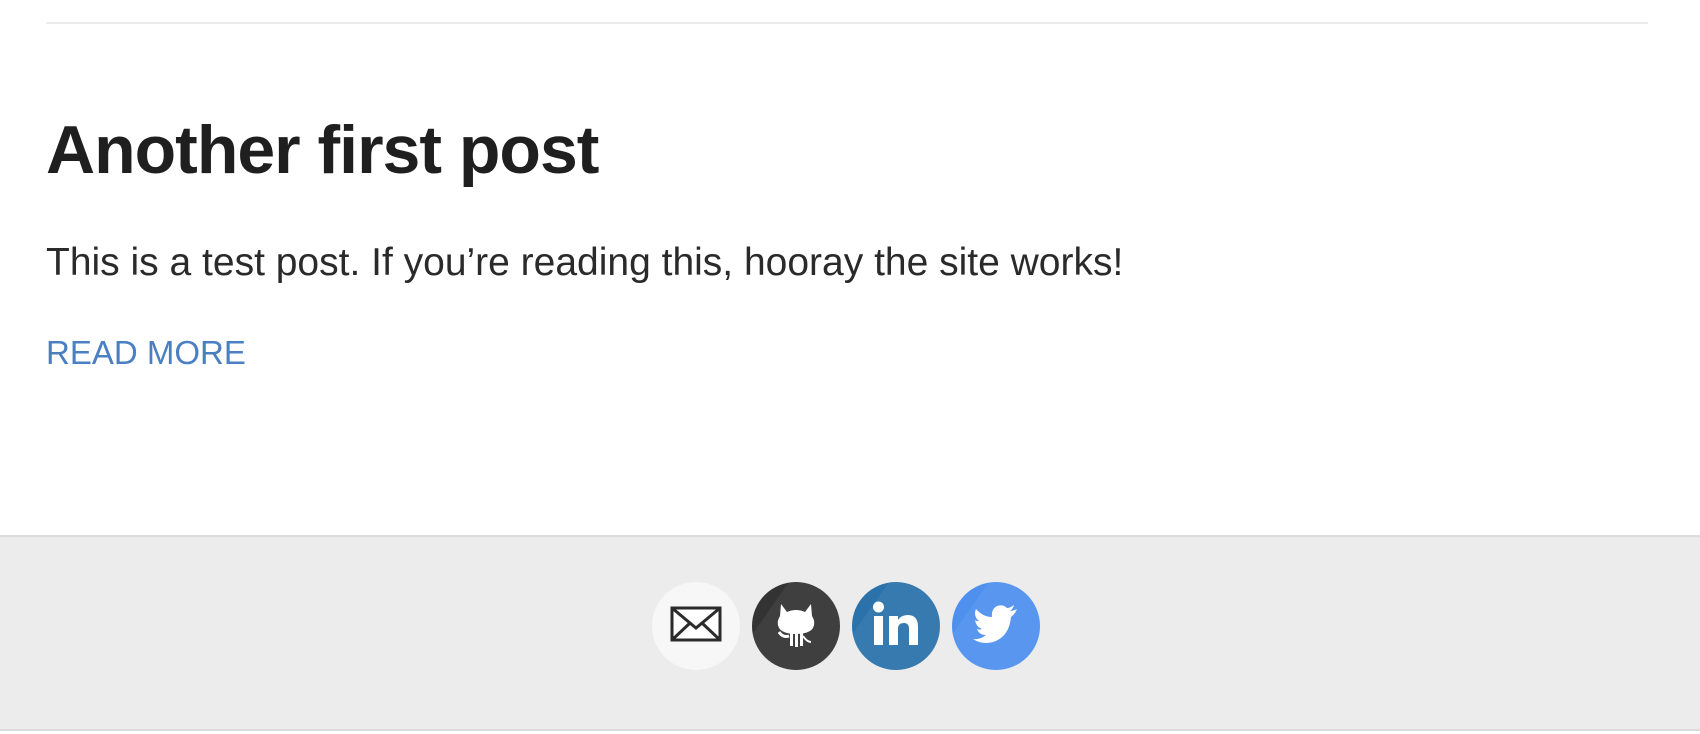 Image resolution: width=1700 pixels, height=734 pixels. Describe the element at coordinates (846, 626) in the screenshot. I see `social-links` at that location.